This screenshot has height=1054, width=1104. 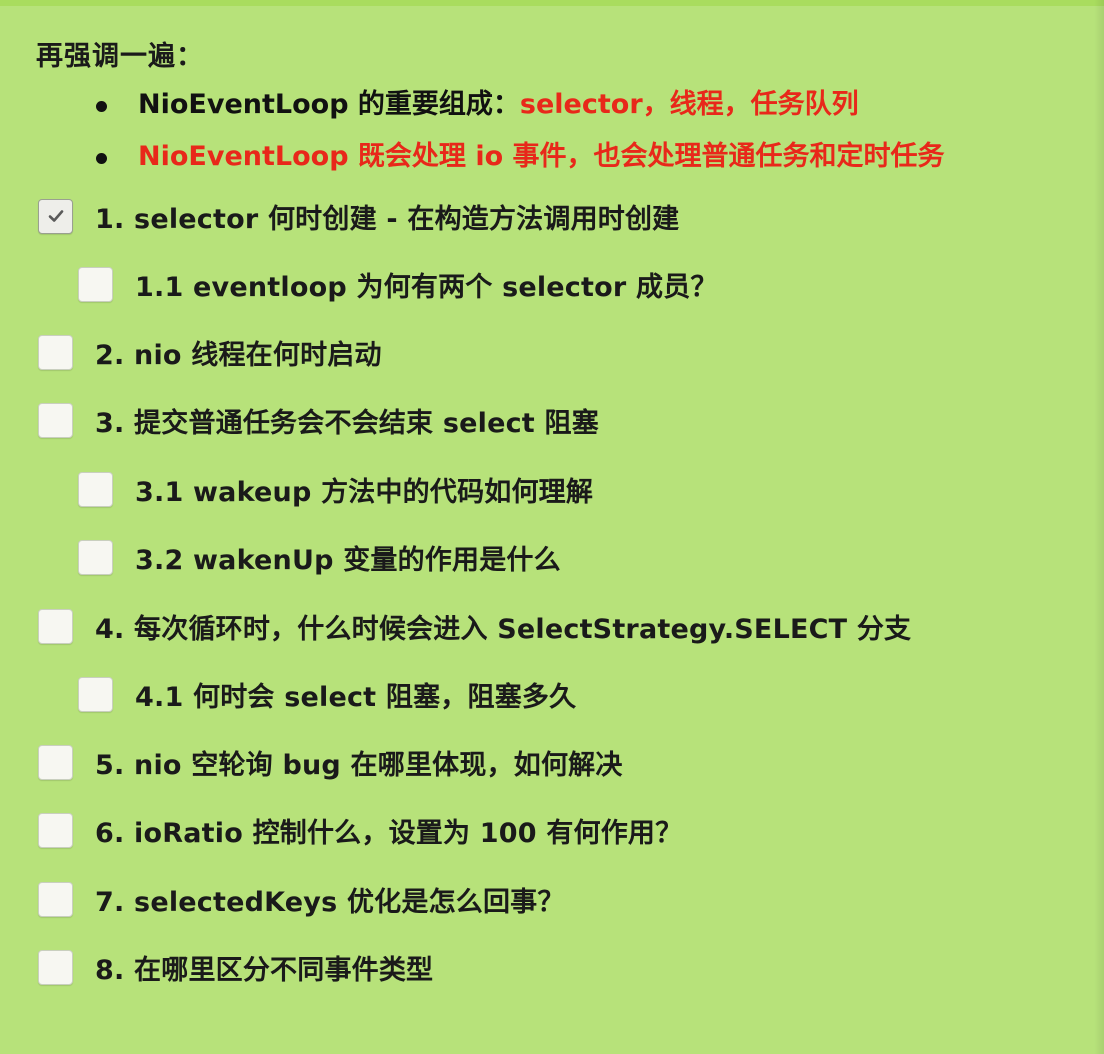 What do you see at coordinates (359, 765) in the screenshot?
I see `task-label: 5. nio 空轮询 bug 在哪里体现，如何解决` at bounding box center [359, 765].